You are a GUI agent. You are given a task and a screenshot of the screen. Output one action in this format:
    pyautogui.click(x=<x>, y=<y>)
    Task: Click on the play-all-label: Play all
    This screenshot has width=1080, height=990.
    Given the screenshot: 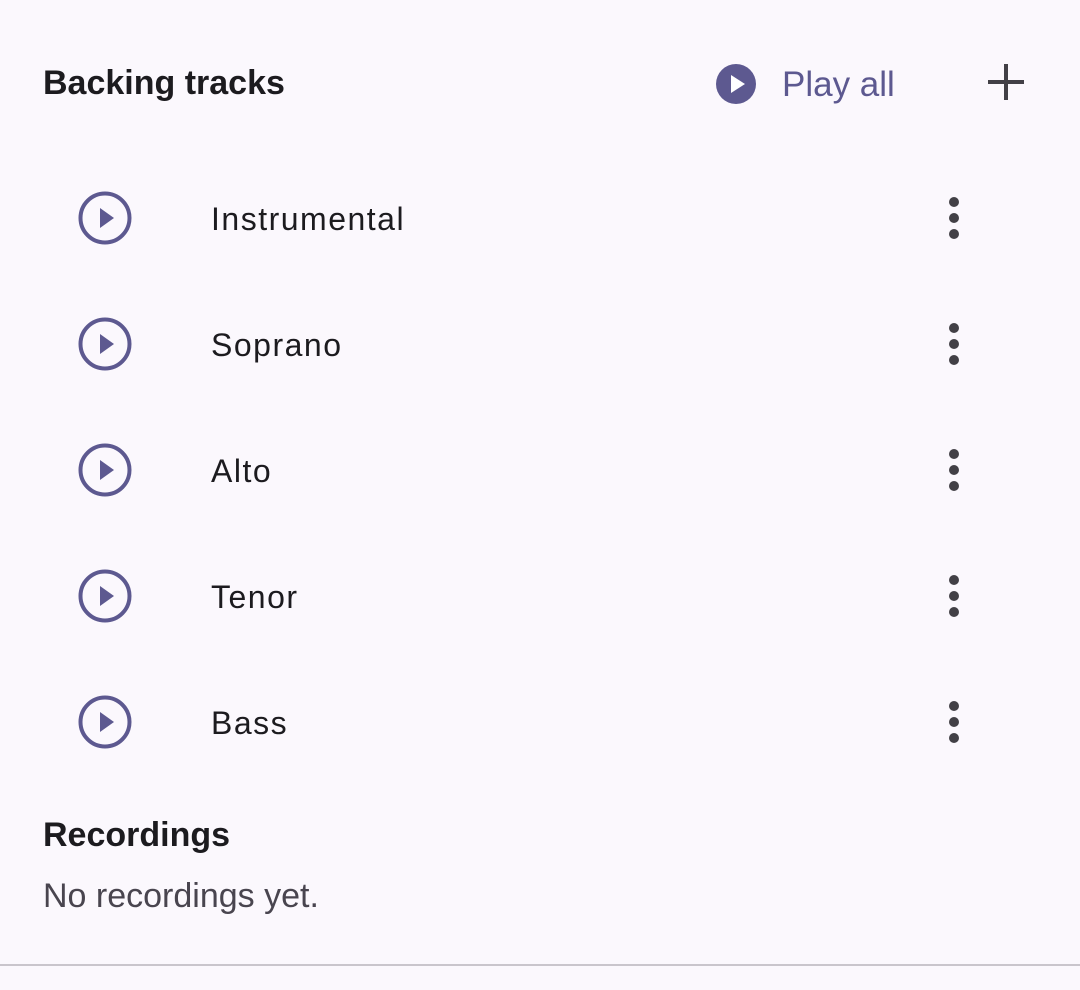 What is the action you would take?
    pyautogui.click(x=838, y=84)
    